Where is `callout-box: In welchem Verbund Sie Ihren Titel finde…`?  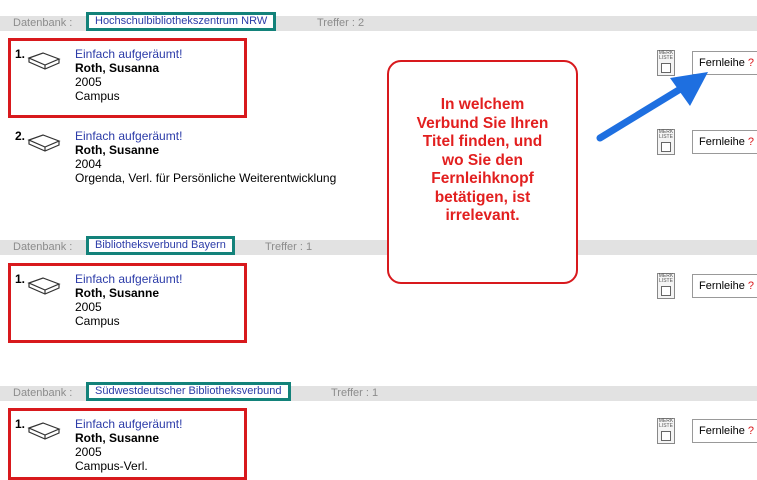 callout-box: In welchem Verbund Sie Ihren Titel finde… is located at coordinates (482, 172).